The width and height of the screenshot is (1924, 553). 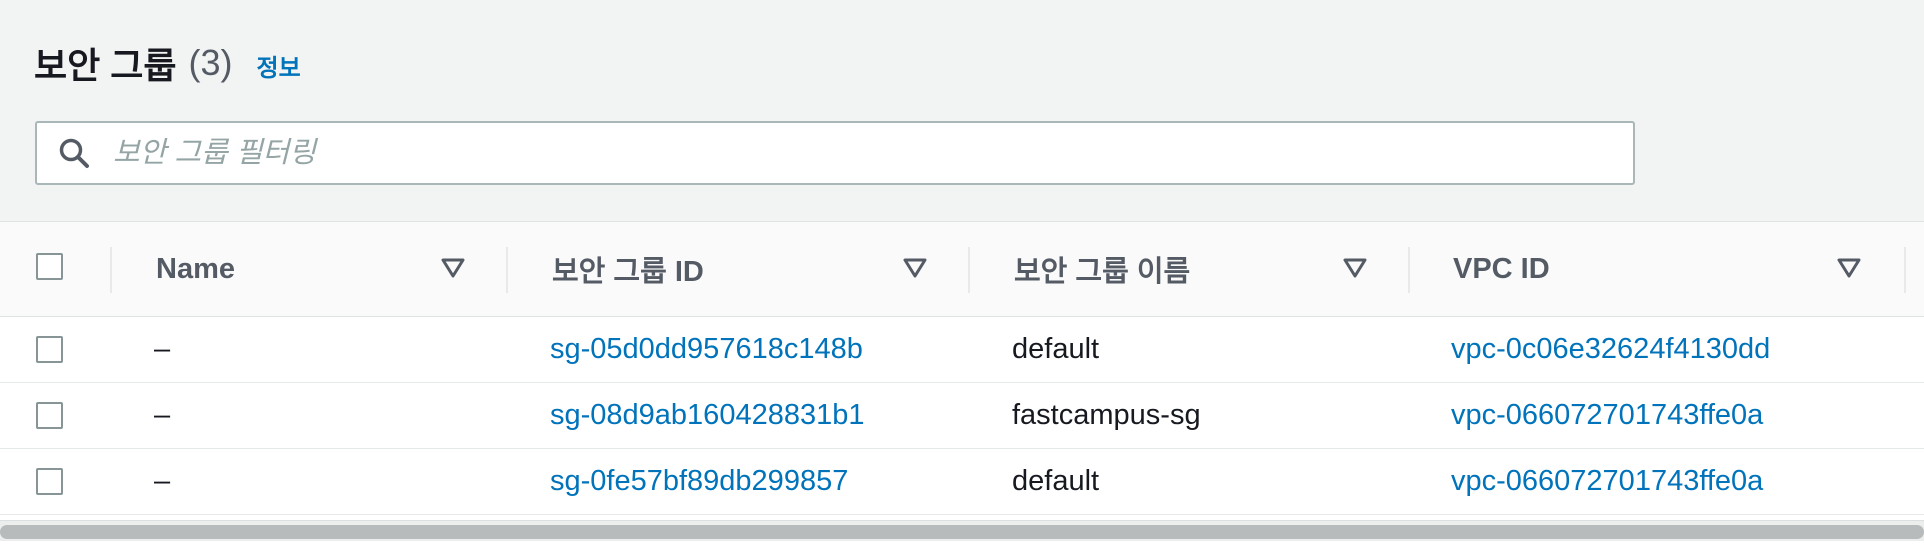 I want to click on section-header: 보안 그룹 (3) 정보, so click(x=167, y=63).